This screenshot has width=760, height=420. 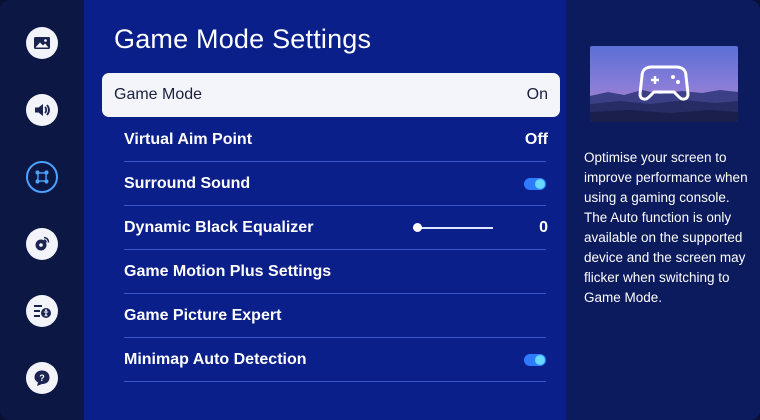 What do you see at coordinates (243, 39) in the screenshot?
I see `page-title: Game Mode Settings` at bounding box center [243, 39].